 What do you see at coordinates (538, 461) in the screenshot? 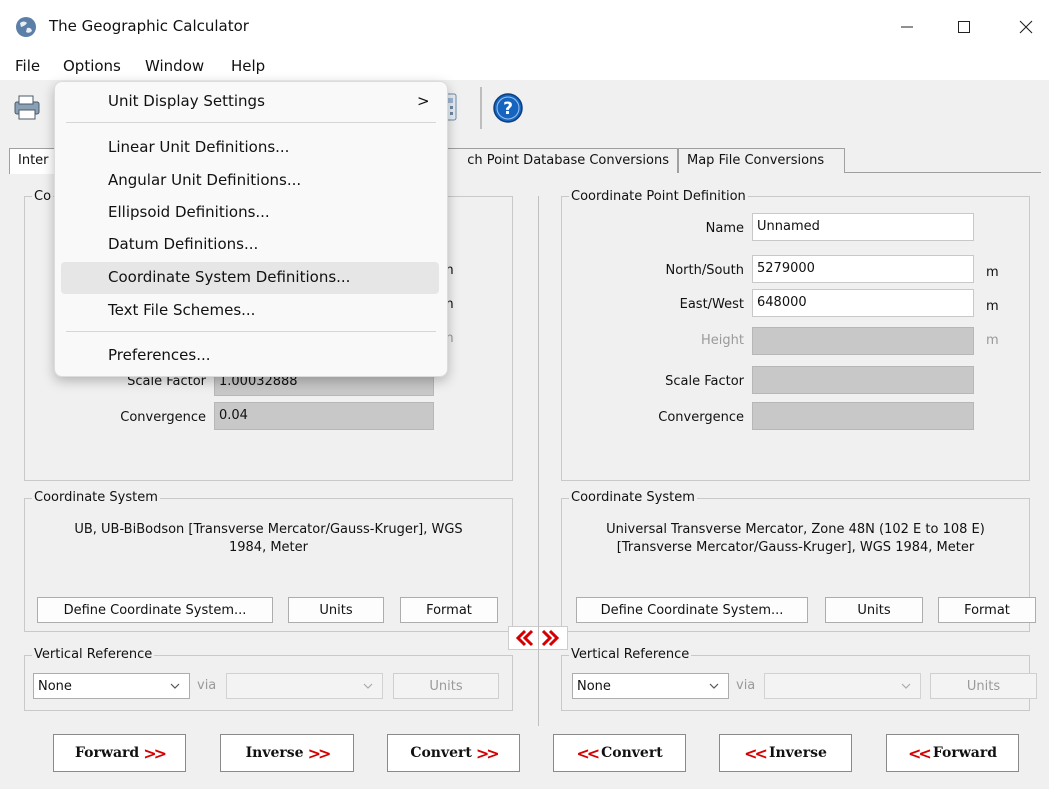
I see `panel-divider` at bounding box center [538, 461].